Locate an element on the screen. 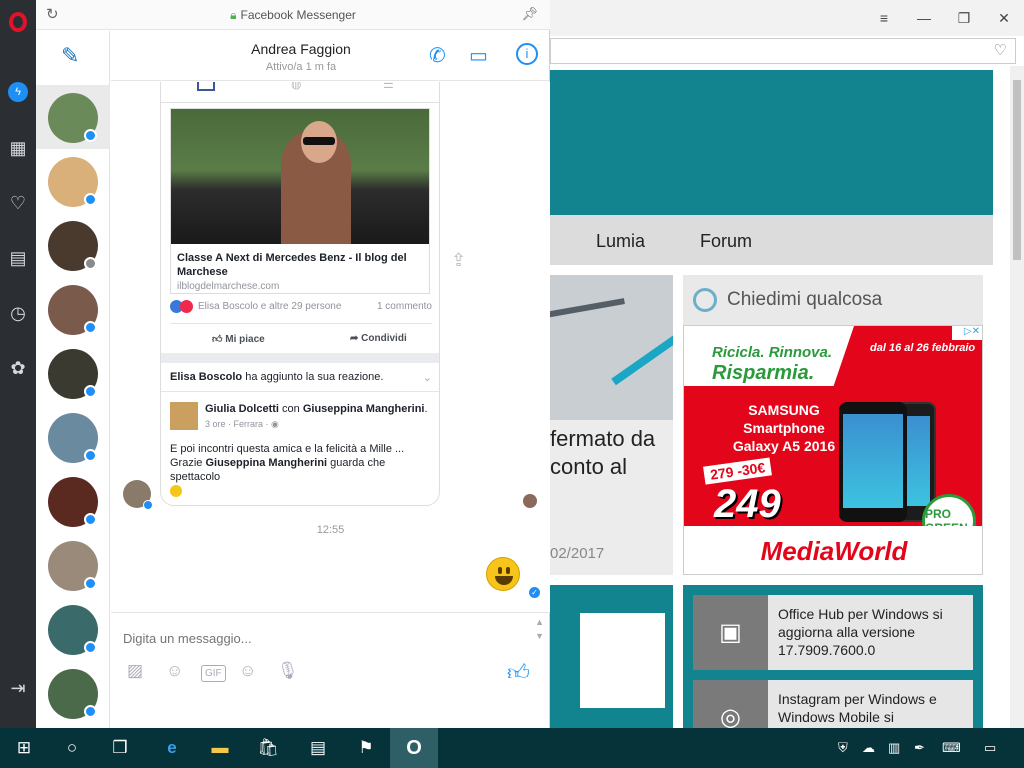 The width and height of the screenshot is (1024, 768). share-icon: ⇪ is located at coordinates (458, 260).